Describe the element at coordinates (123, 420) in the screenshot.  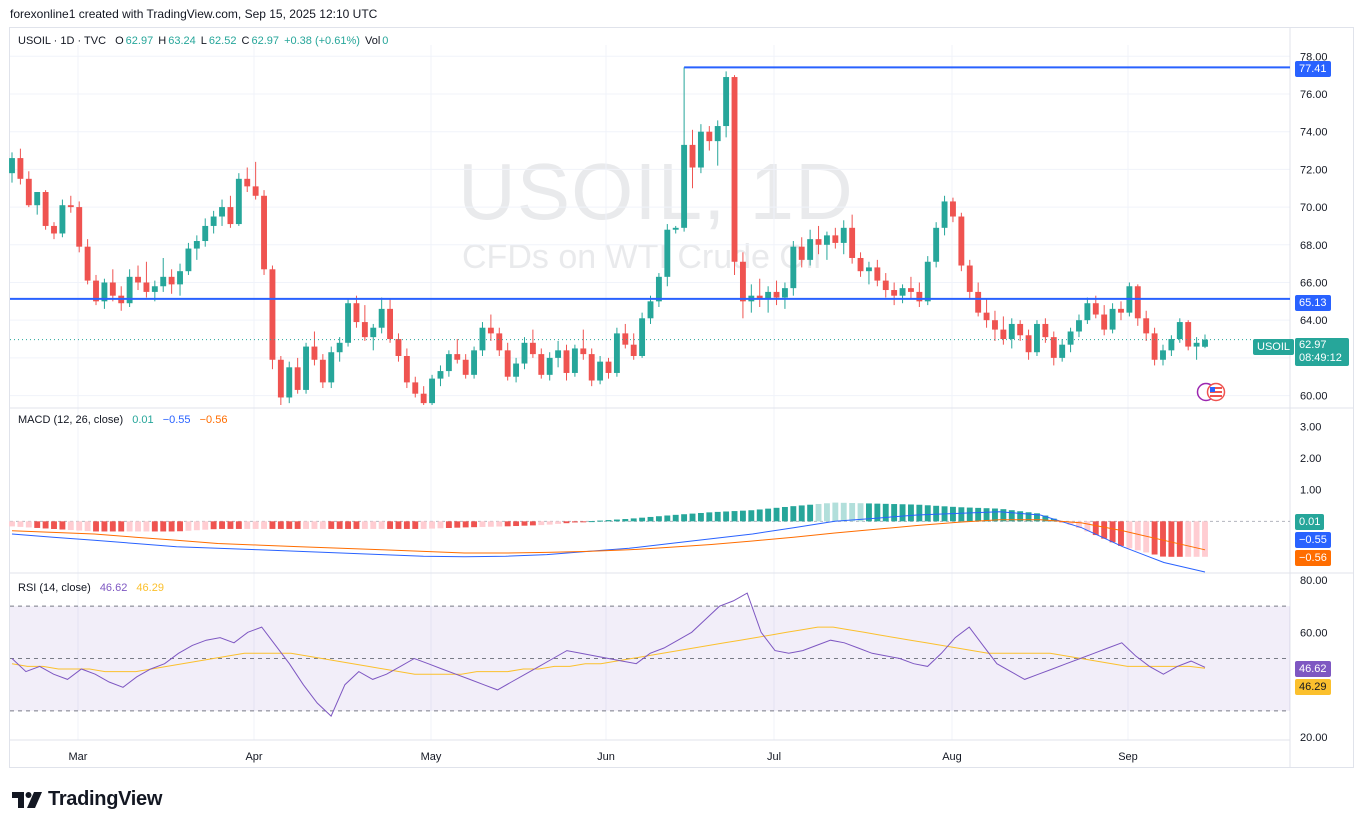
I see `macd-legend: MACD (12, 26, close) 0.01 −0.55 −0.56` at that location.